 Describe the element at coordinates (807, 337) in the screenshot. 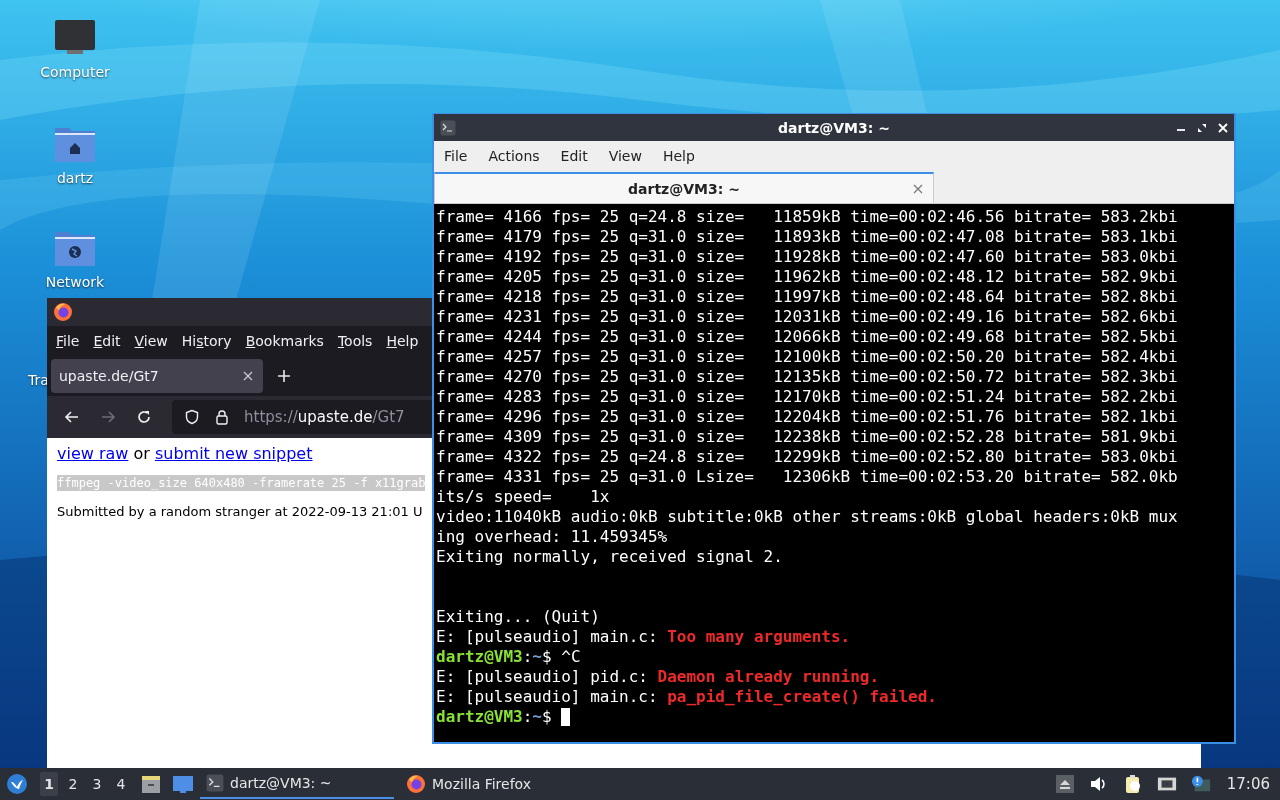

I see `terminal-line: frame= 4244 fps= 25 q=31.0 size= 12066kB time=00:02:49.68 bitrate= 582.5kbi` at that location.